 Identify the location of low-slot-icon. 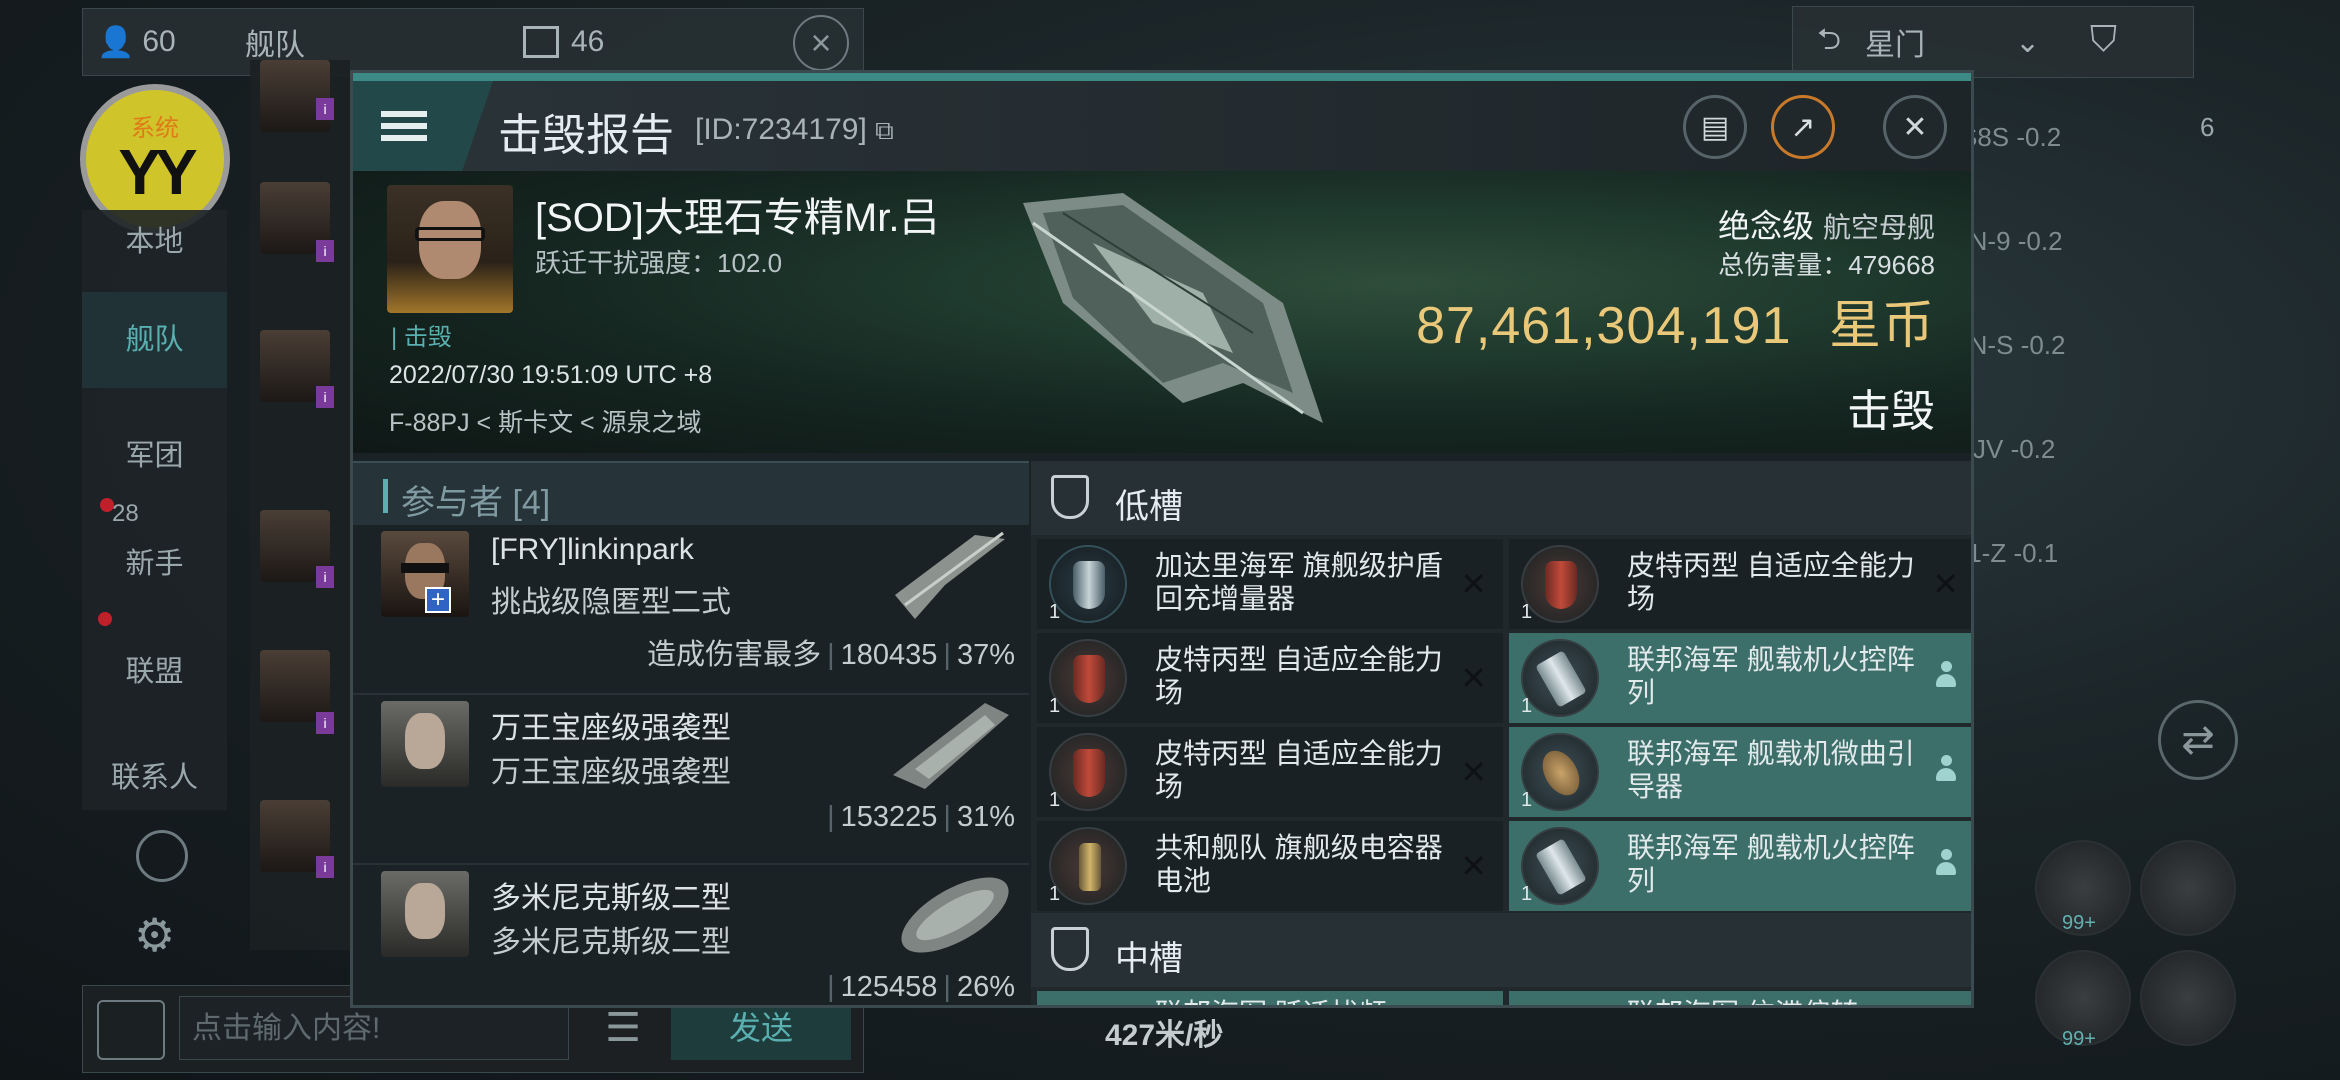
(1070, 497).